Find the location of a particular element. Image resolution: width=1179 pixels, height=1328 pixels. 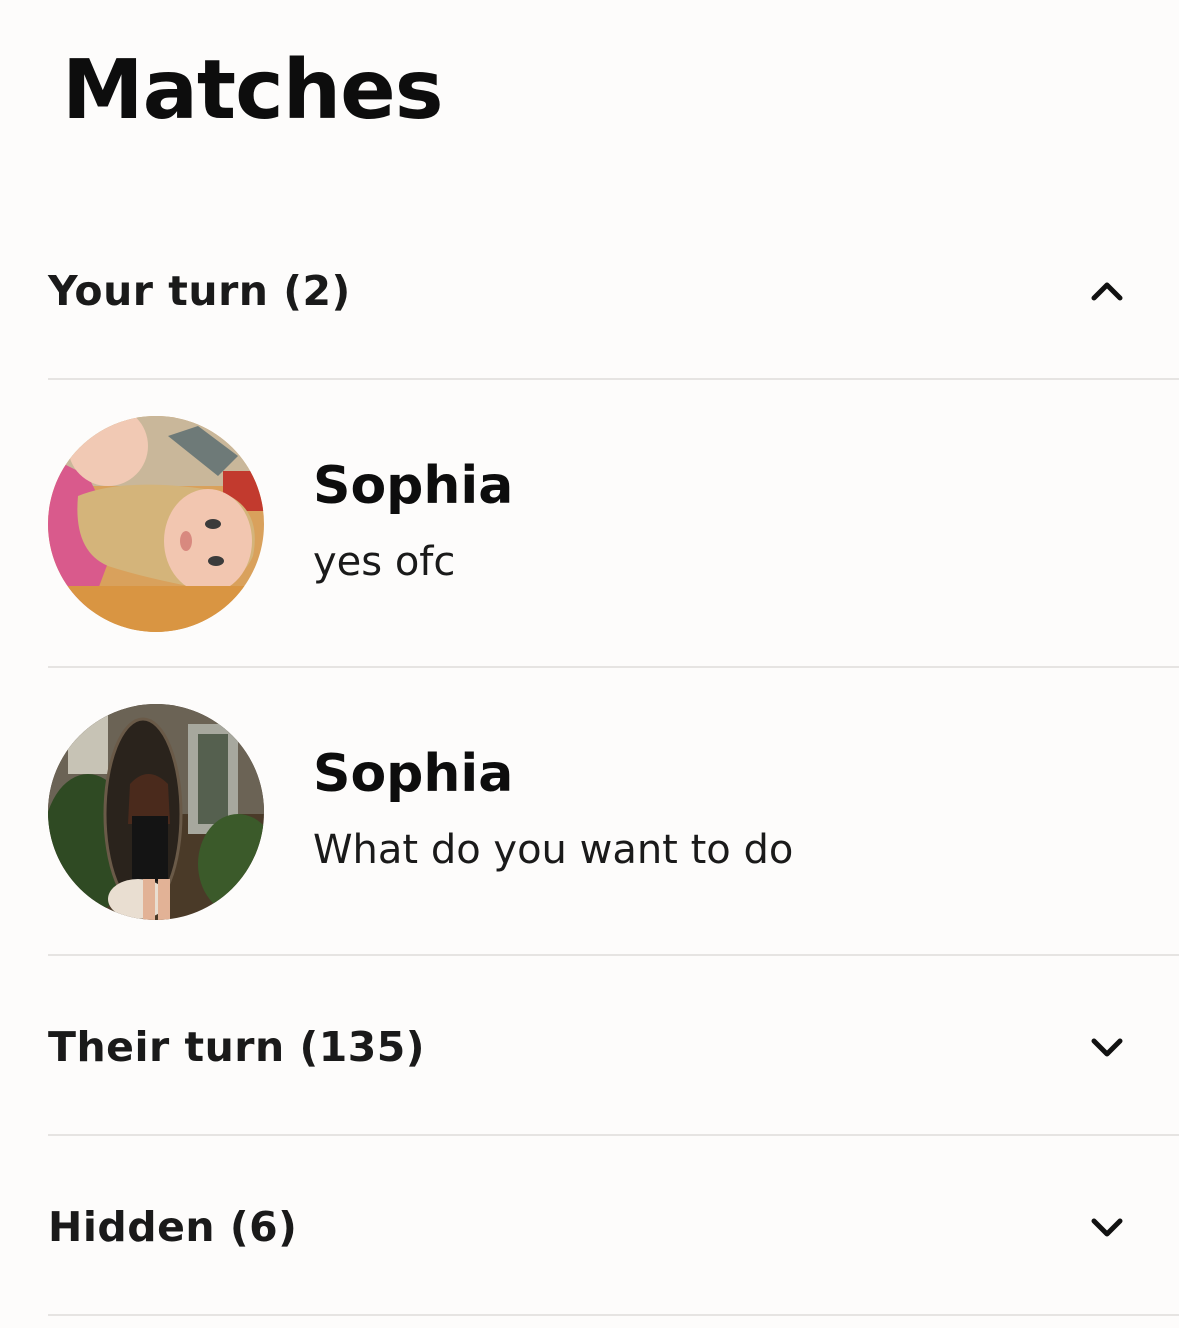

section-label-hidden: Hidden (6) is located at coordinates (173, 1227).